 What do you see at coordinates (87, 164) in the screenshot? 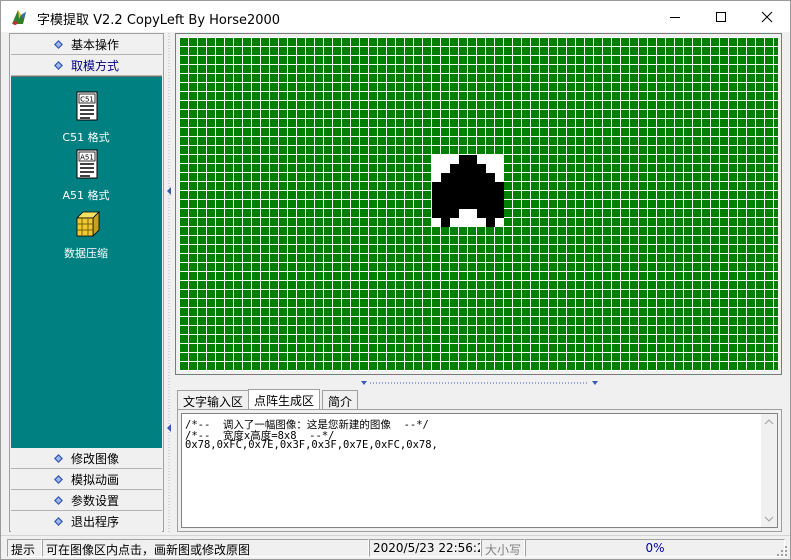
I see `a51-document-icon: A51` at bounding box center [87, 164].